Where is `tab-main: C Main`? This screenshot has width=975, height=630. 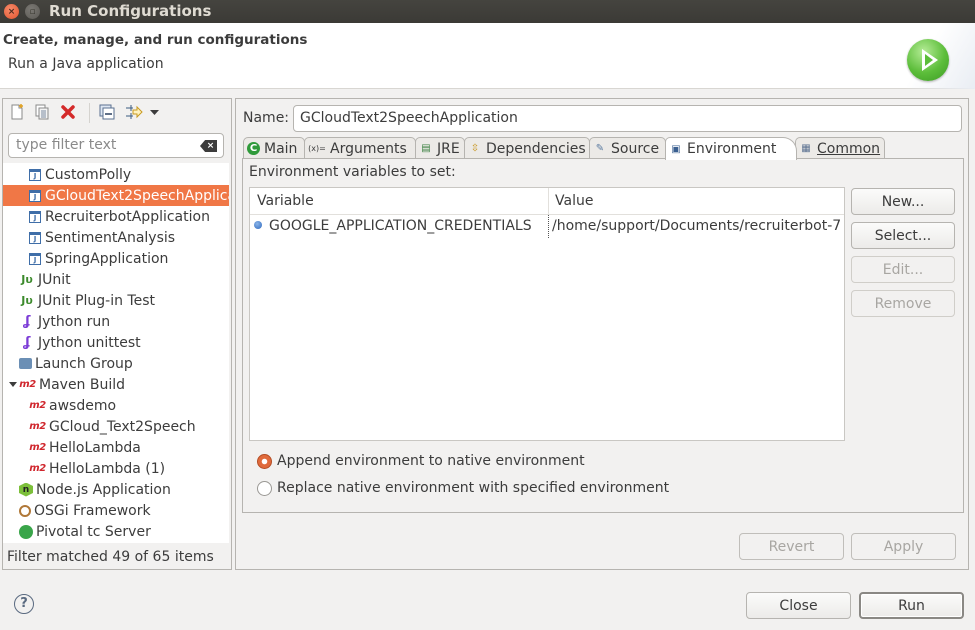 tab-main: C Main is located at coordinates (274, 148).